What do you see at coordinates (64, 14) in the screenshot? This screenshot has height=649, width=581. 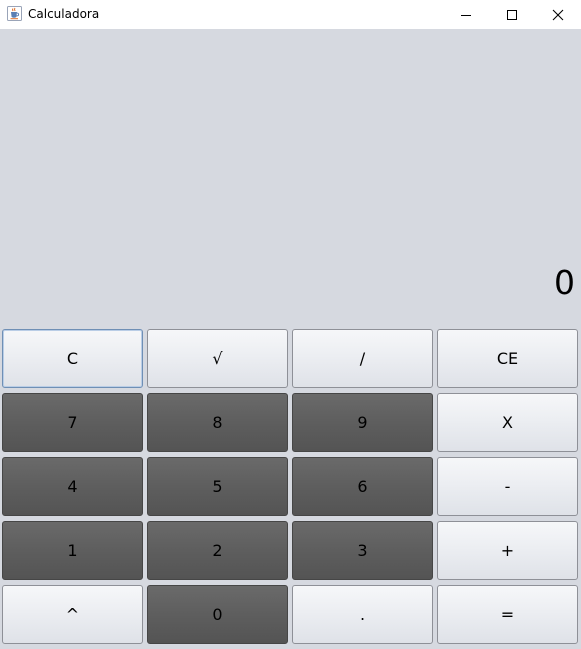 I see `window-title: Calculadora` at bounding box center [64, 14].